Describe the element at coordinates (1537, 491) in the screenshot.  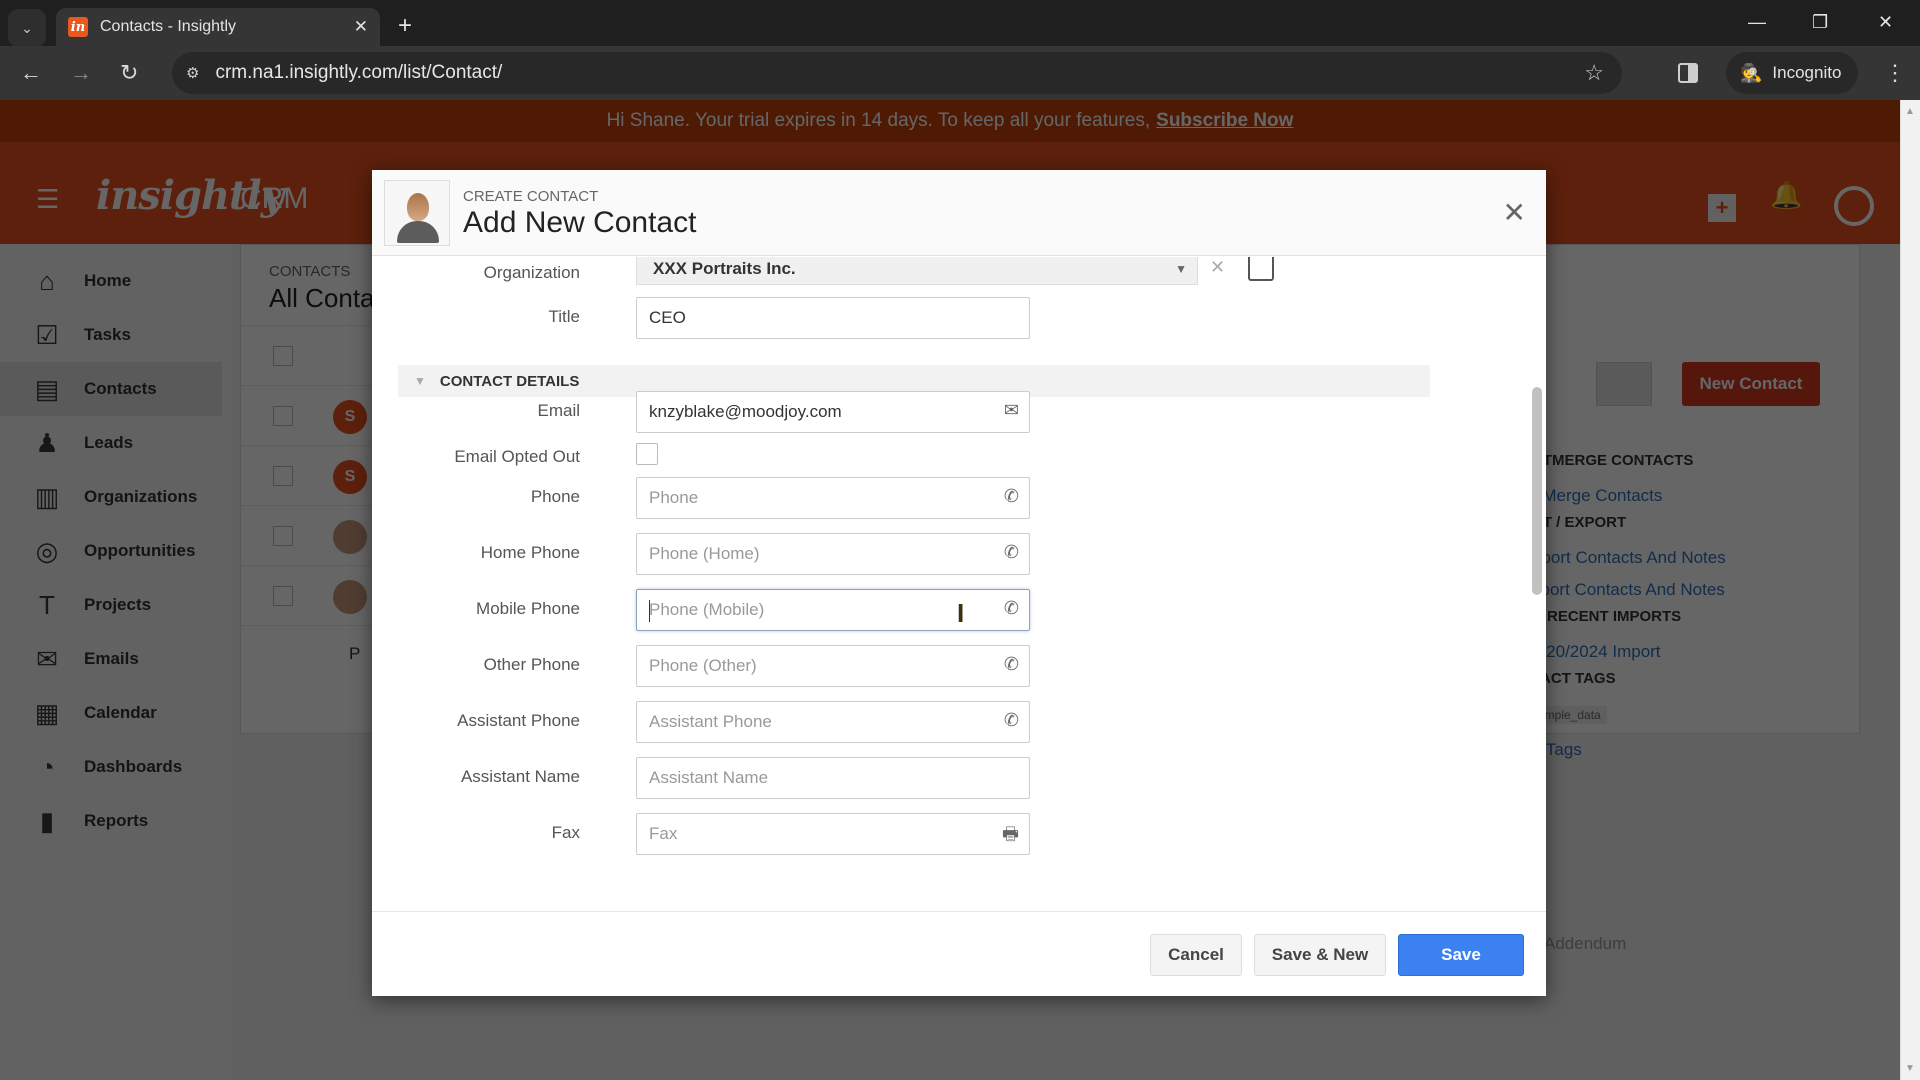
I see `dialog-scrollbar-thumb` at that location.